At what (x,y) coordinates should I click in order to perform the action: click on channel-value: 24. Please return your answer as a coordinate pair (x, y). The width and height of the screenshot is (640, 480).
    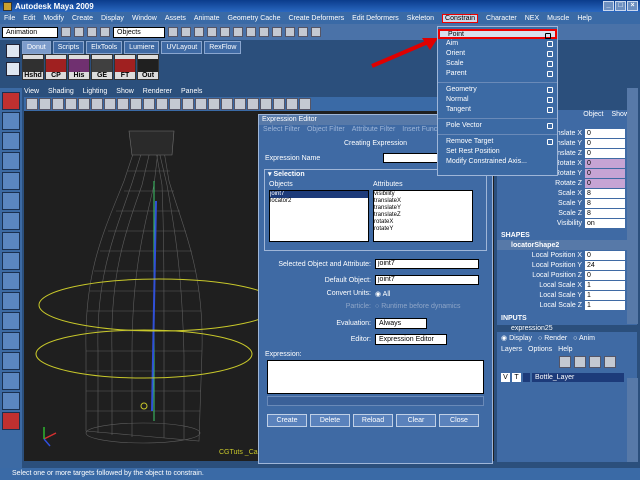
    Looking at the image, I should click on (605, 265).